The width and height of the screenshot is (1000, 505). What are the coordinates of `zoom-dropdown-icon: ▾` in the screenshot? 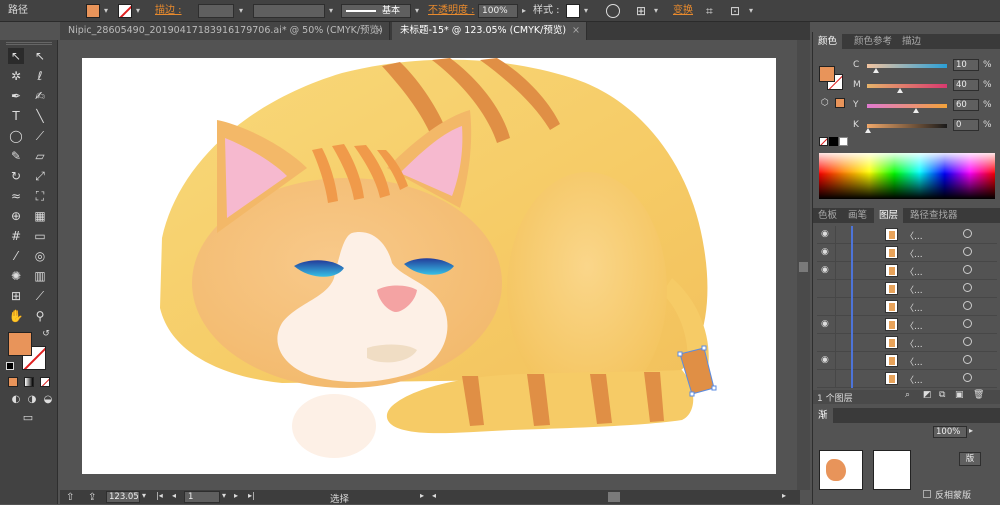 It's located at (144, 495).